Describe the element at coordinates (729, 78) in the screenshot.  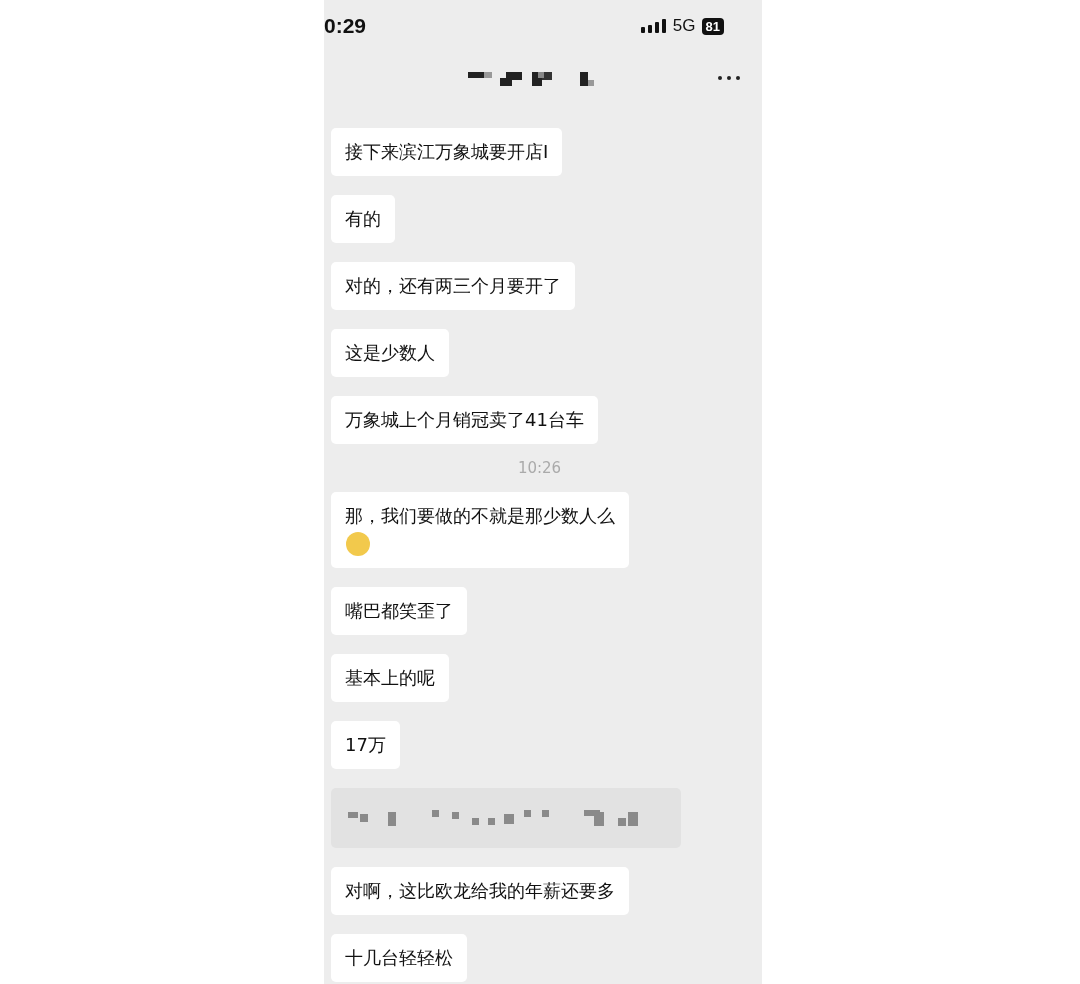
I see `more-icon` at that location.